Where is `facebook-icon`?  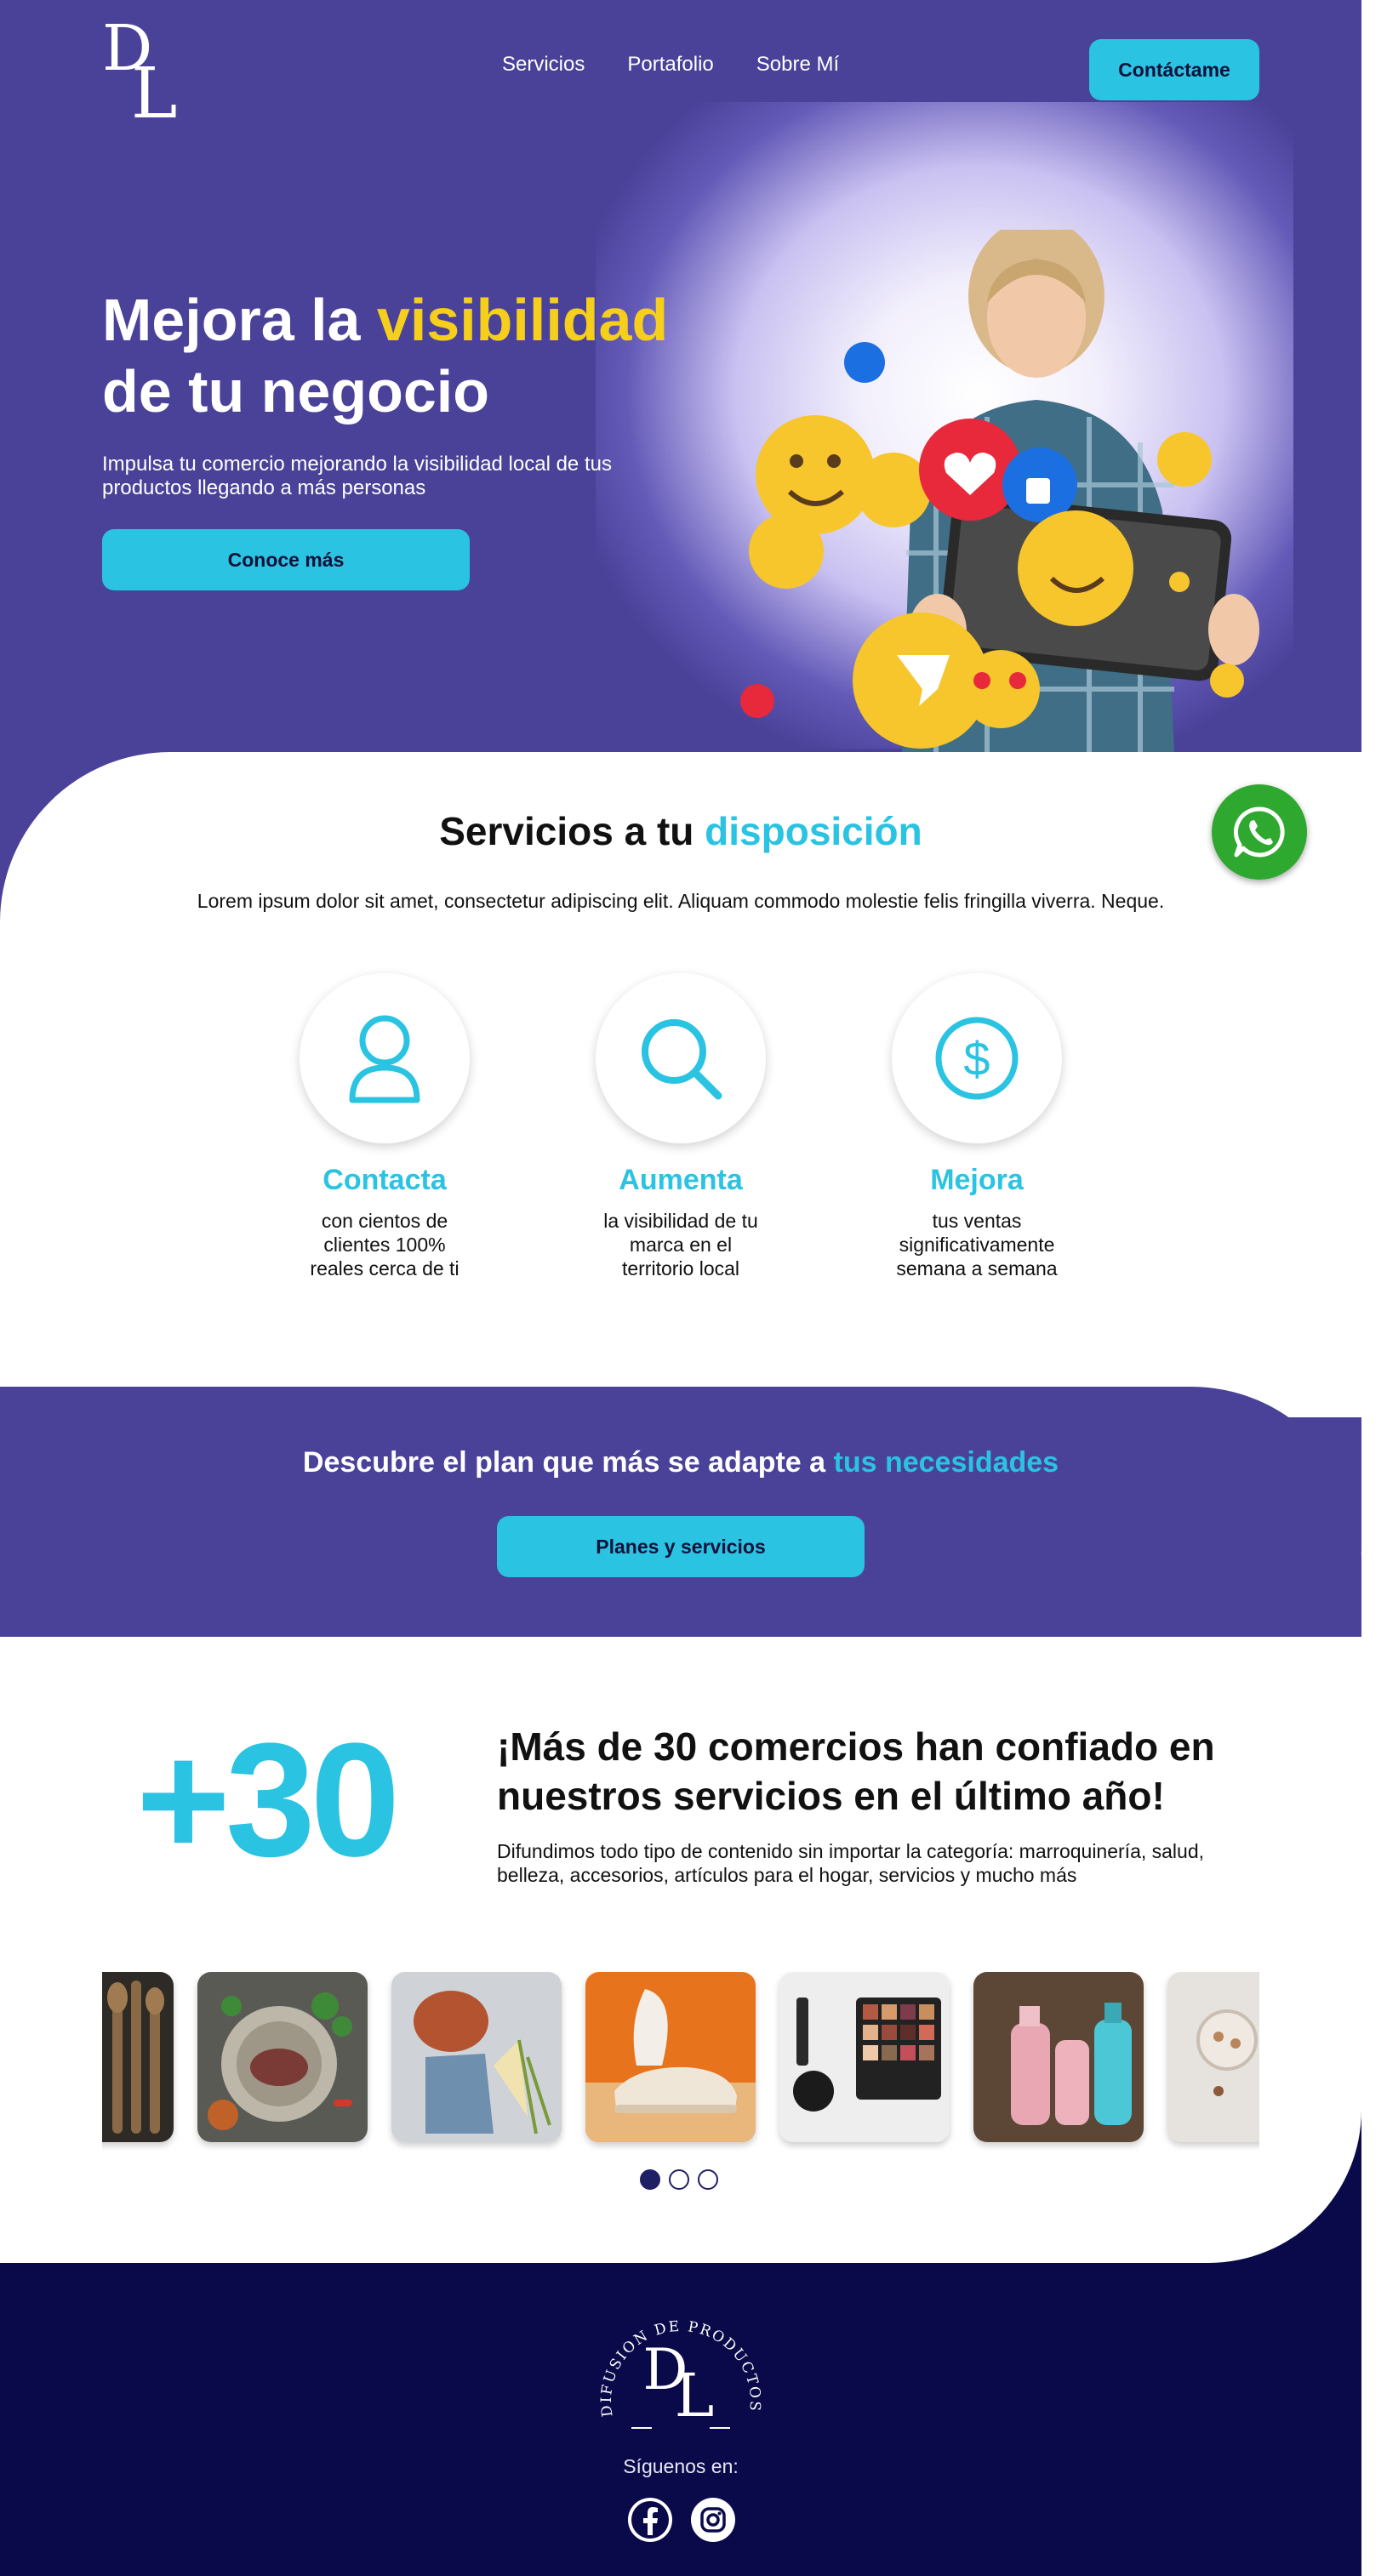
facebook-icon is located at coordinates (650, 2520).